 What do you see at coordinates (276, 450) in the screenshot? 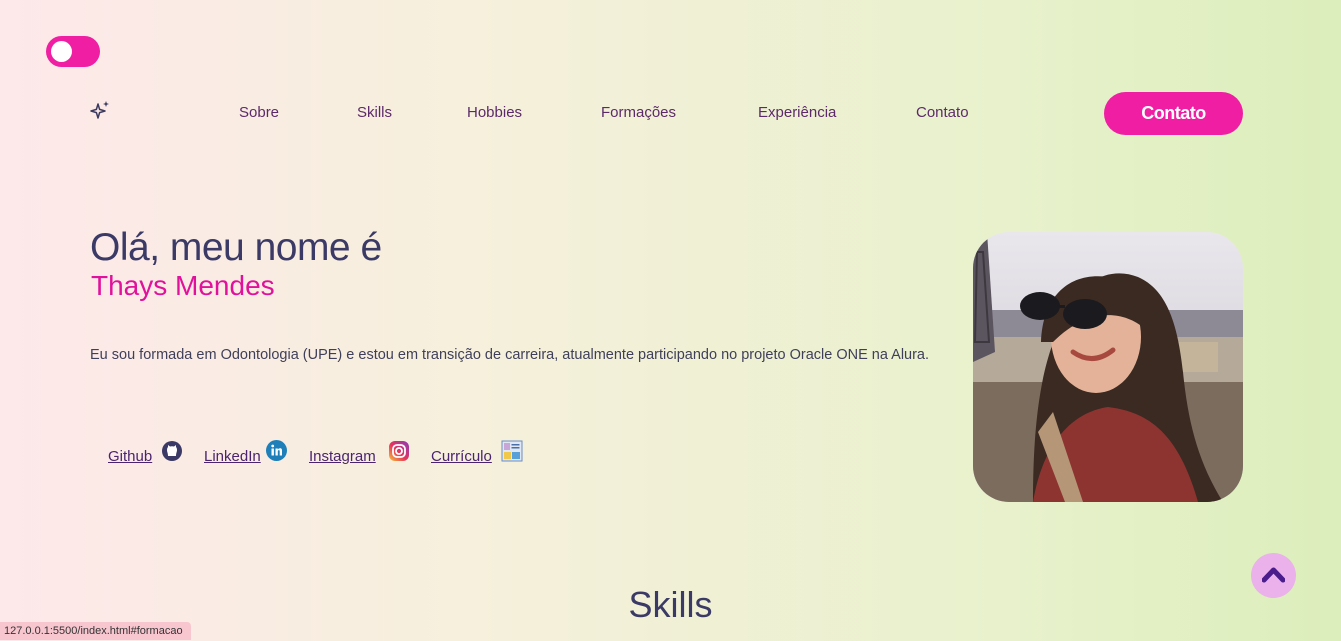
I see `linkedin-icon` at bounding box center [276, 450].